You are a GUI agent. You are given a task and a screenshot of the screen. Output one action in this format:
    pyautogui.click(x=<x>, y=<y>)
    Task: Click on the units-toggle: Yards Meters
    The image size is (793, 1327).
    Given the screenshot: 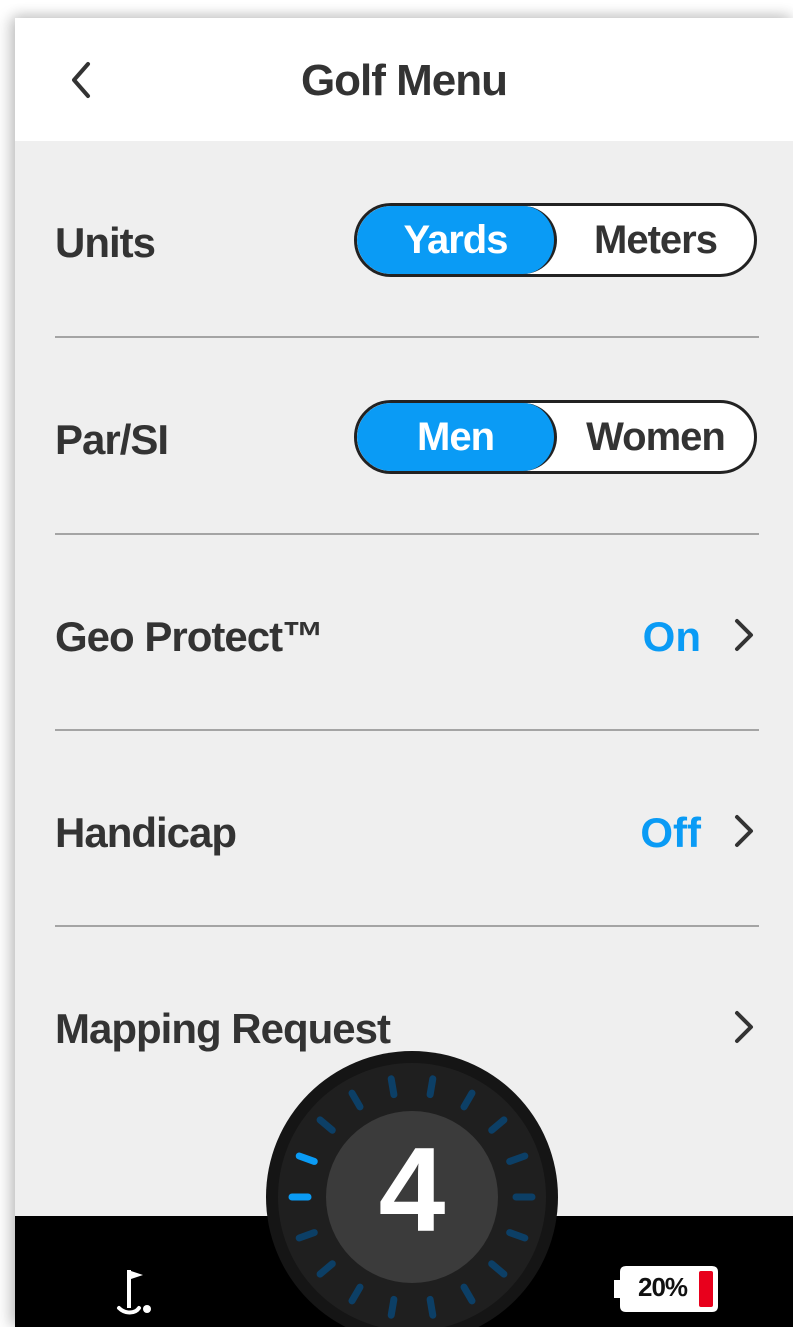 What is the action you would take?
    pyautogui.click(x=555, y=240)
    